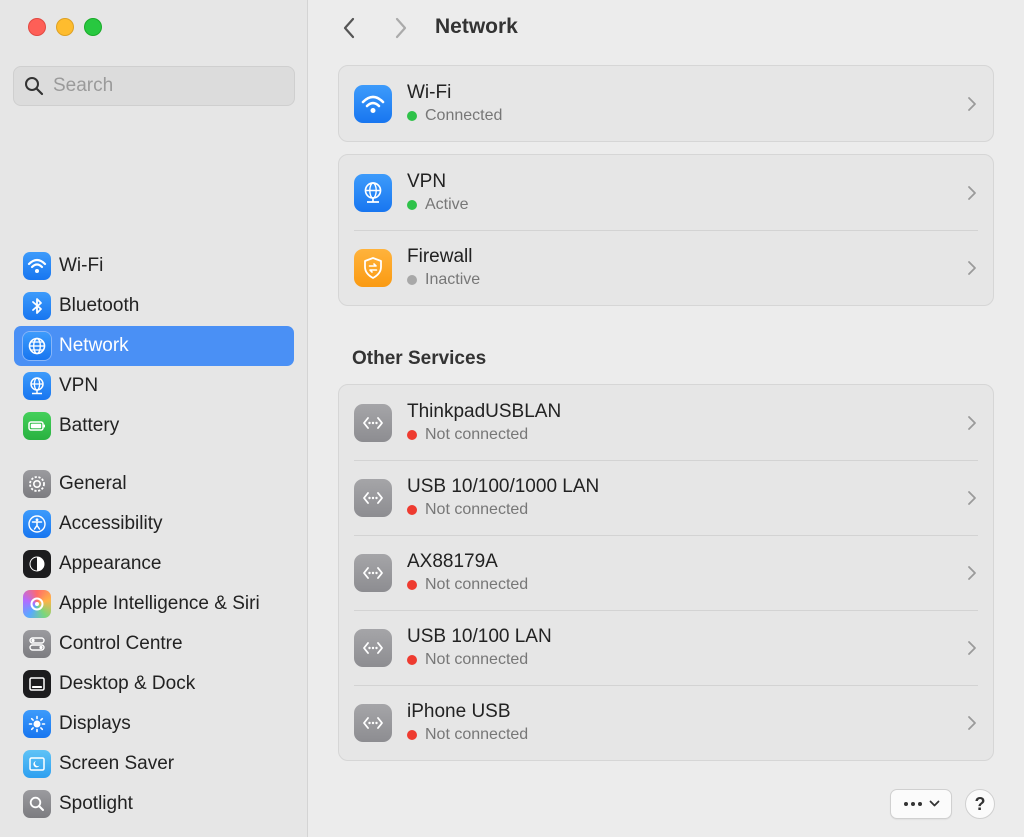 The width and height of the screenshot is (1024, 837). I want to click on service-title: USB 10/100 LAN, so click(479, 636).